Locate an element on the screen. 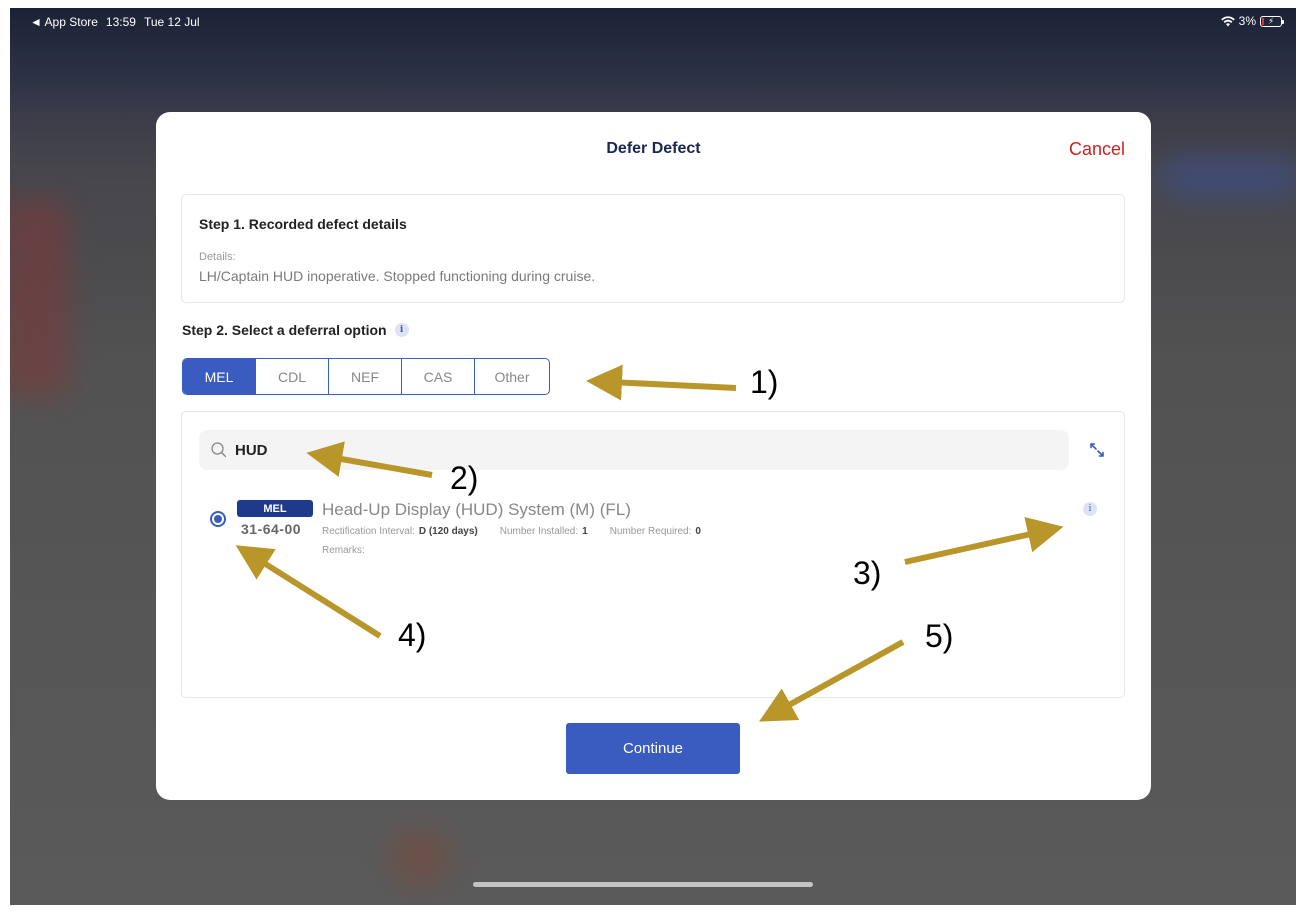  required-value: 0 is located at coordinates (698, 531).